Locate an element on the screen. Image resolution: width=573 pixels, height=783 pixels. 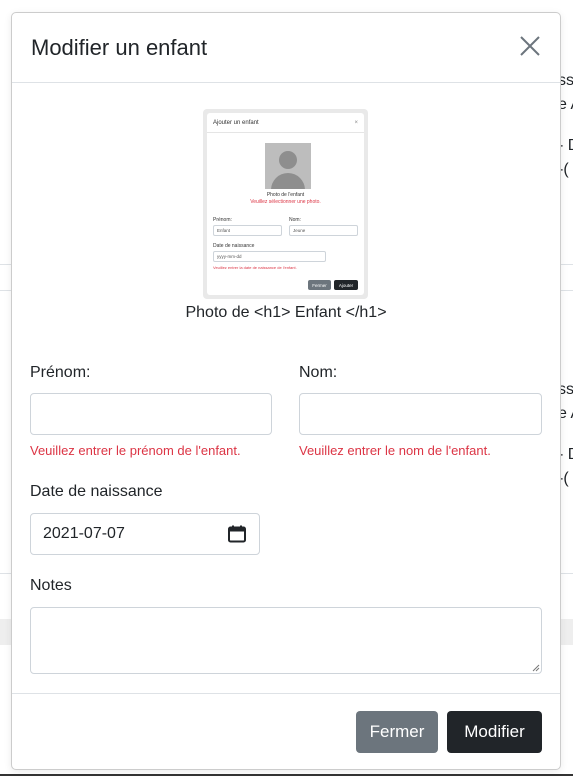
preview-photo-label: Photo de l'enfant is located at coordinates (285, 195).